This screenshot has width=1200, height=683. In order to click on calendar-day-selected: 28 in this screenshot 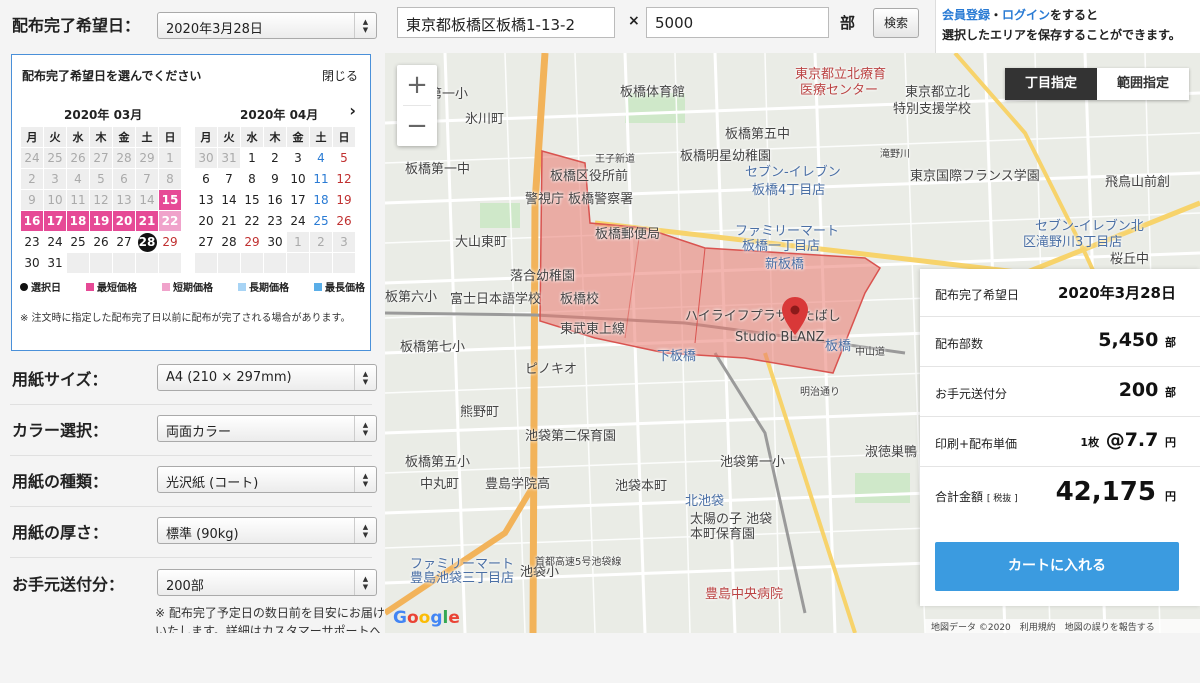, I will do `click(147, 242)`.